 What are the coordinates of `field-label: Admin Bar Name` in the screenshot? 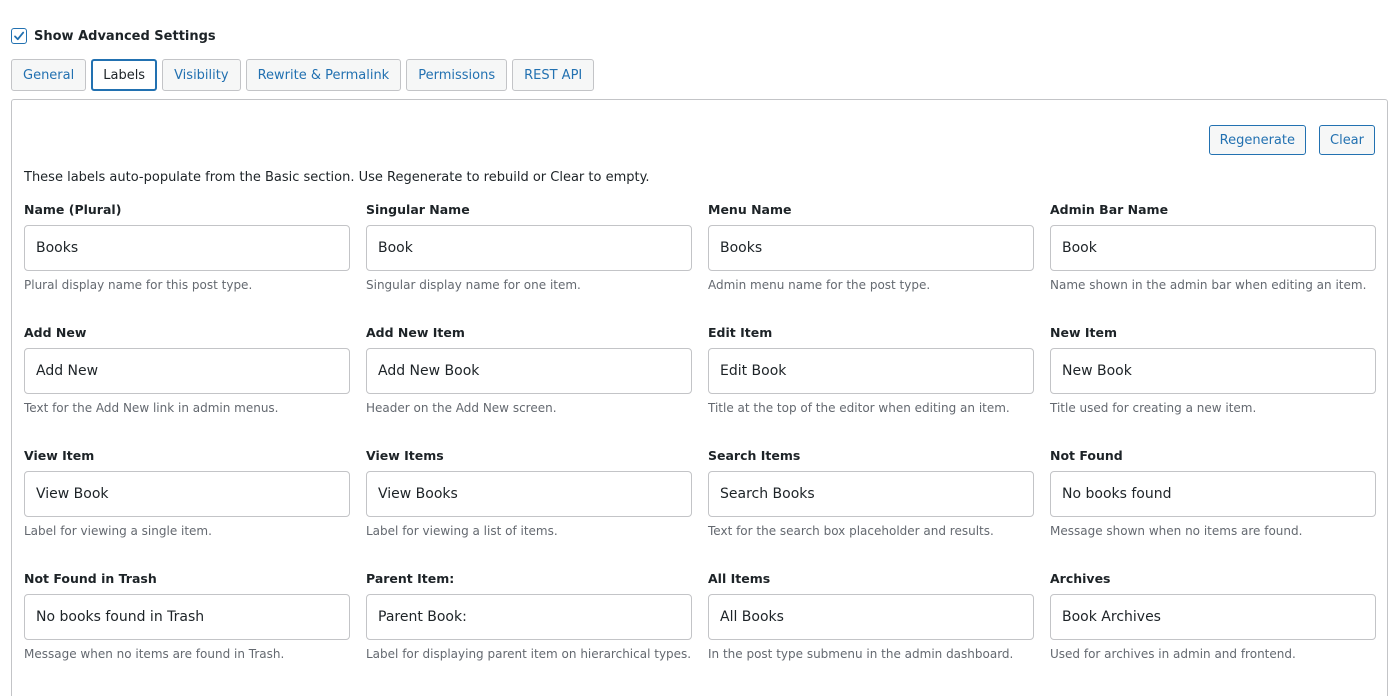 It's located at (1109, 209).